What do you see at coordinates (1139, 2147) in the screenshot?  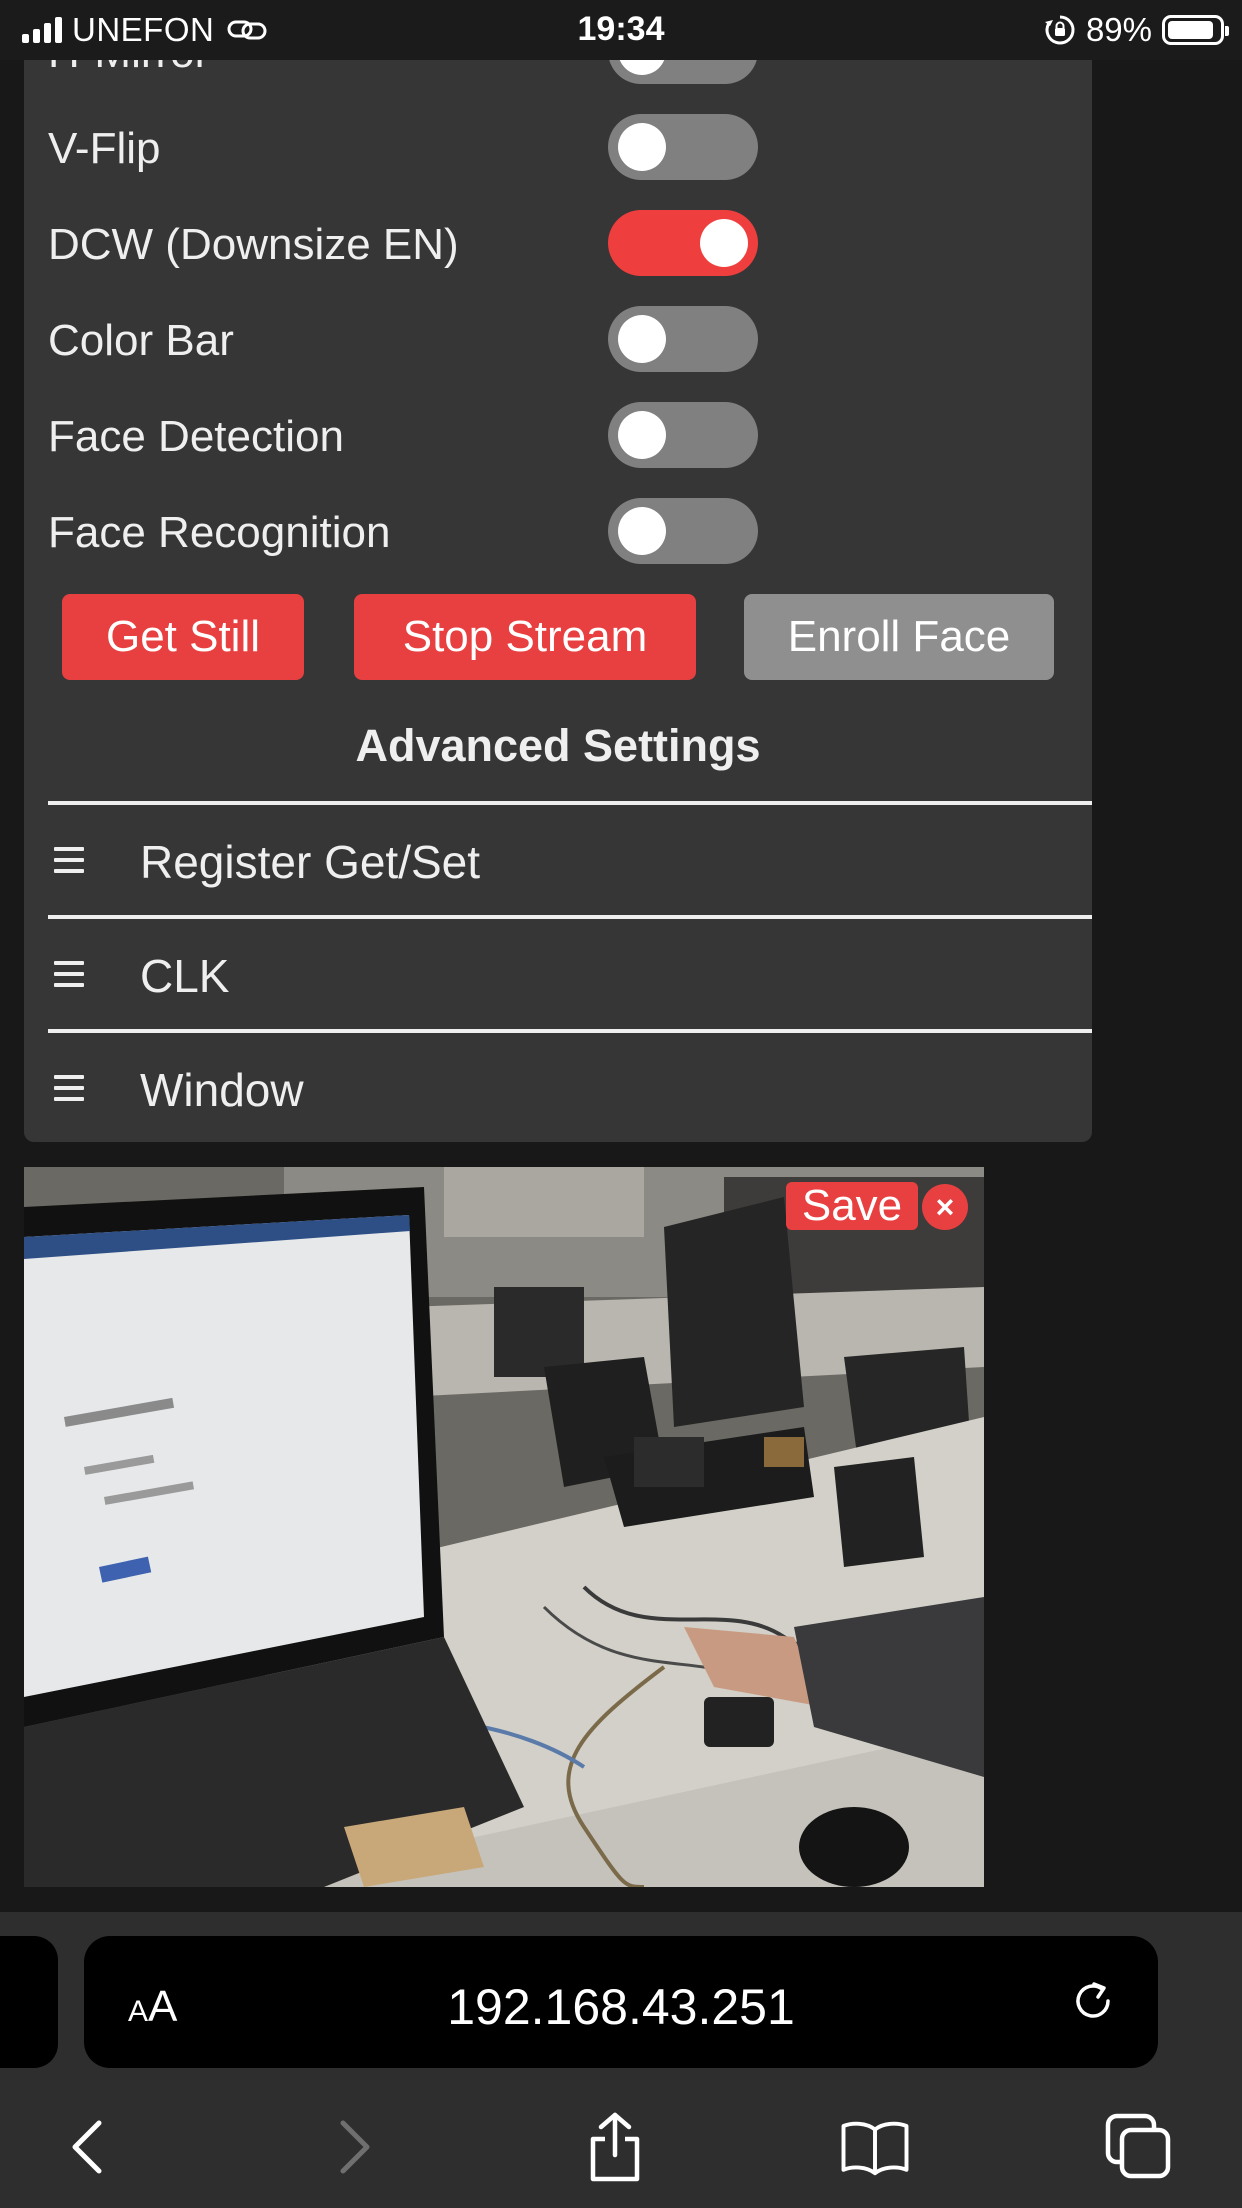 I see `tabs-icon` at bounding box center [1139, 2147].